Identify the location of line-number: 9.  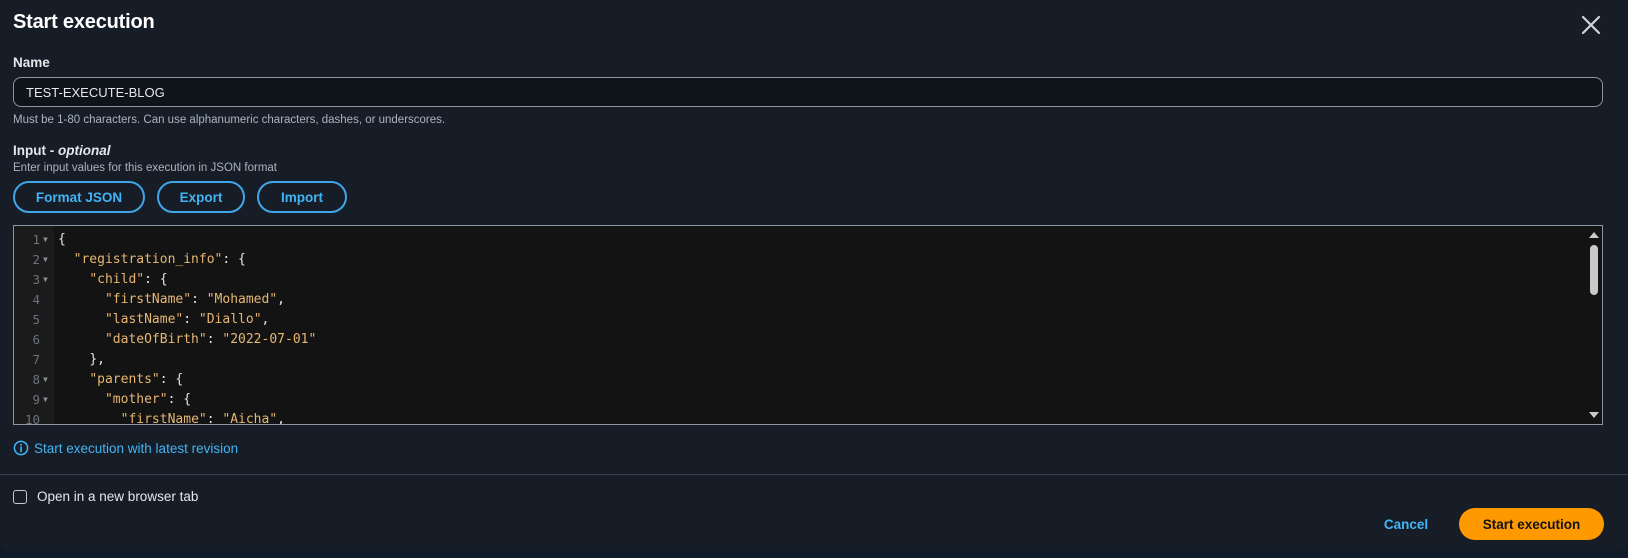
(36, 399).